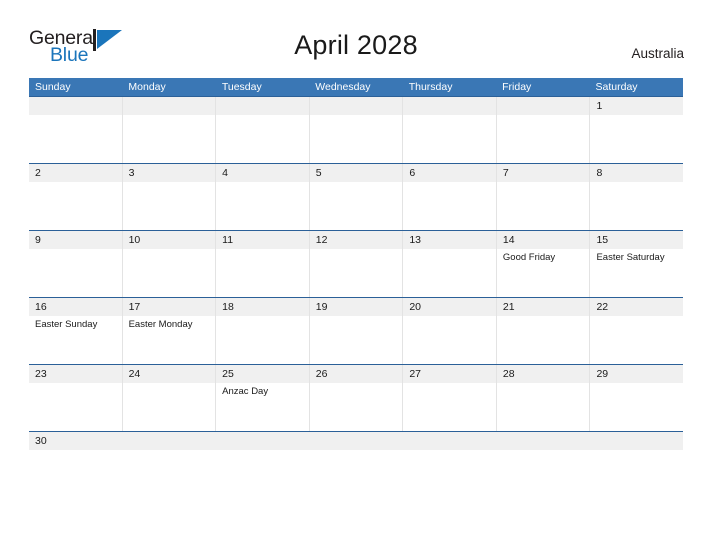 The width and height of the screenshot is (712, 550). Describe the element at coordinates (321, 307) in the screenshot. I see `day-number: 19` at that location.